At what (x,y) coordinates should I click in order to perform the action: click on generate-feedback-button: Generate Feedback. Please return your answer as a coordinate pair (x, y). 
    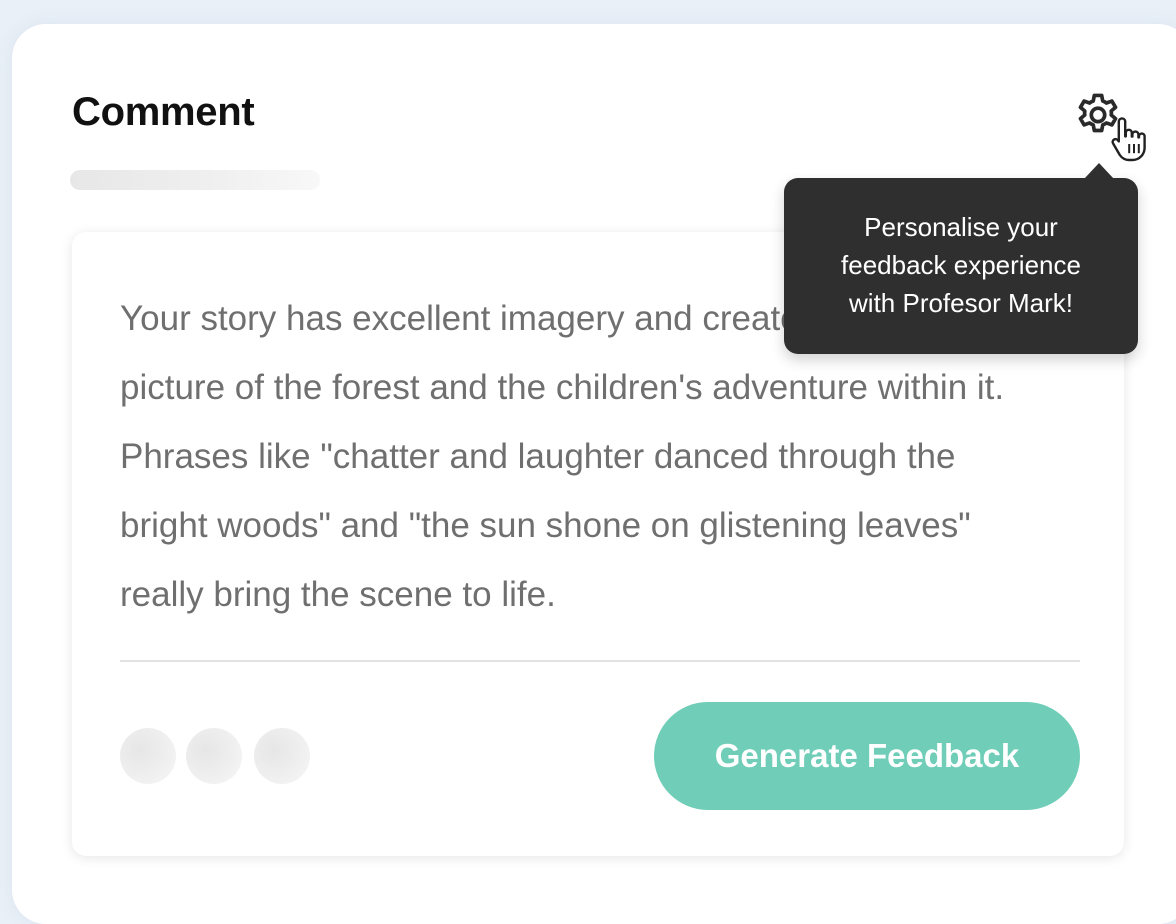
    Looking at the image, I should click on (867, 756).